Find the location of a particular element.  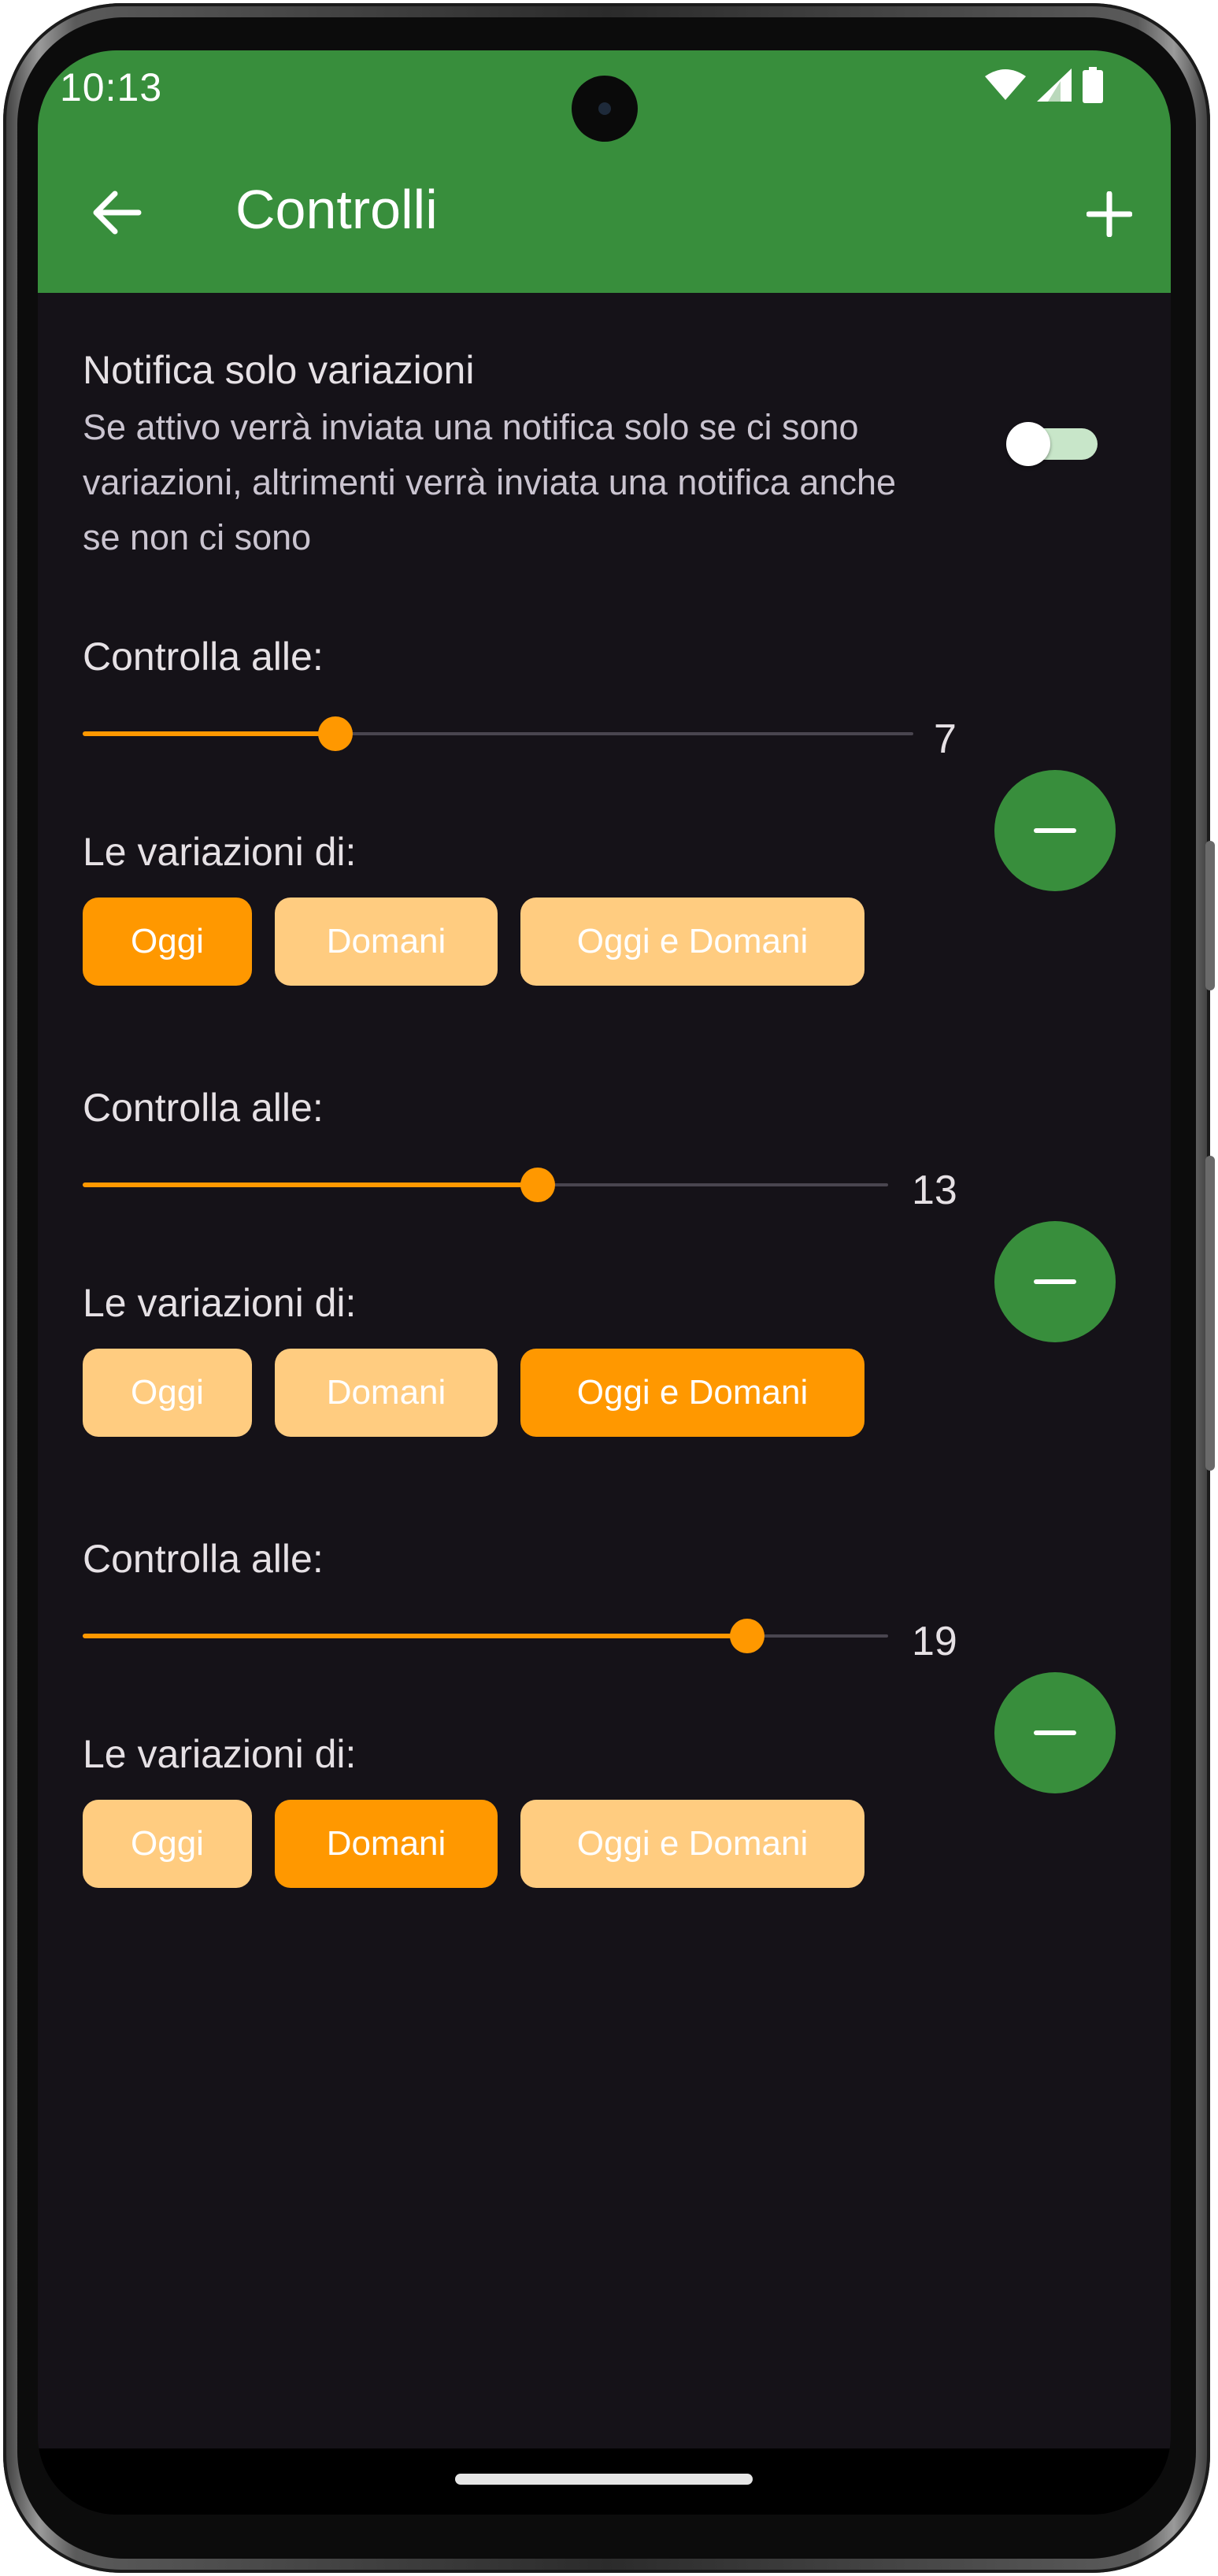

plus-icon is located at coordinates (1109, 214).